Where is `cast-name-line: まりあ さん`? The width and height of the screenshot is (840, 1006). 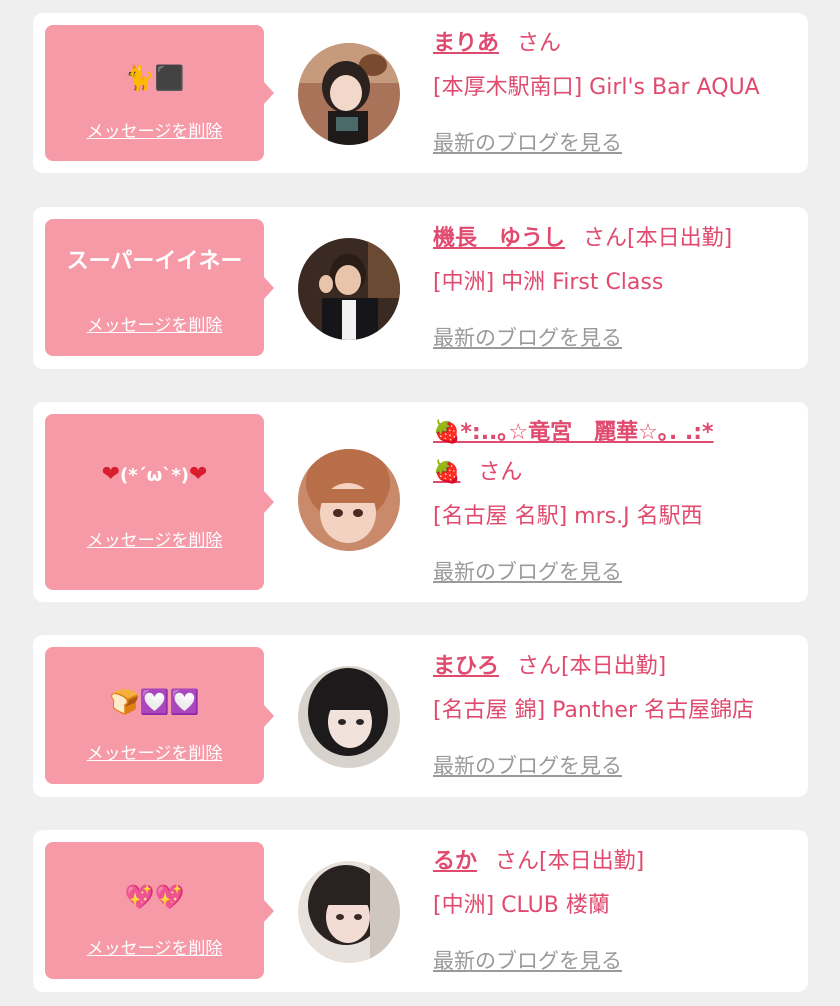 cast-name-line: まりあ さん is located at coordinates (616, 44).